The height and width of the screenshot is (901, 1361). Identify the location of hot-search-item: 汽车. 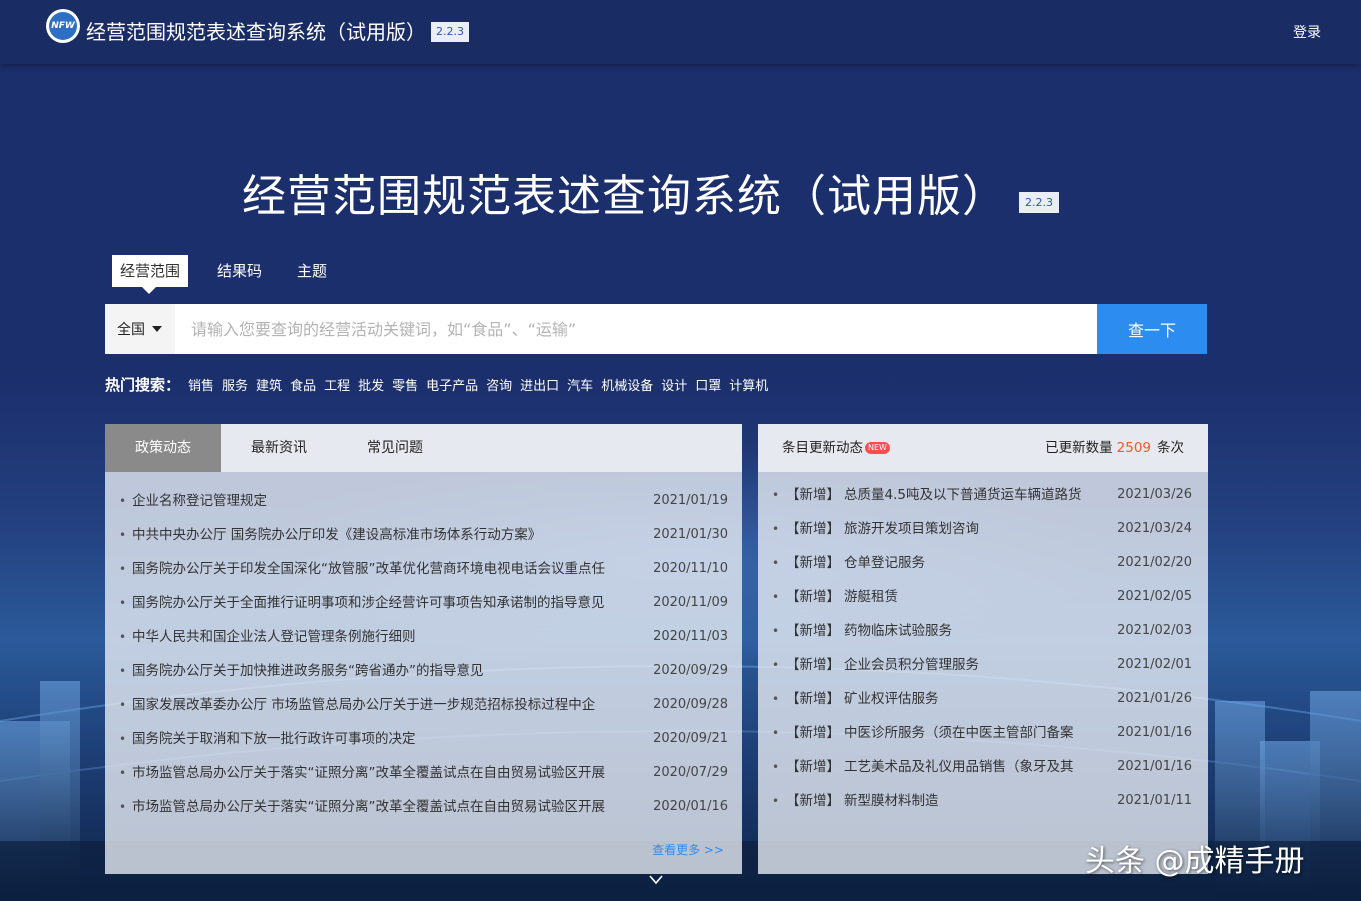
(580, 384).